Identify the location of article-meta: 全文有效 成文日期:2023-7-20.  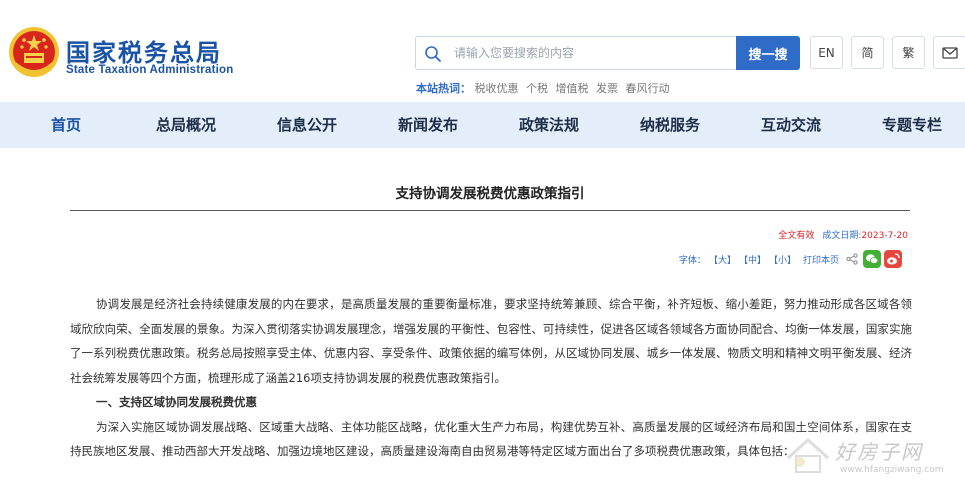
(843, 234).